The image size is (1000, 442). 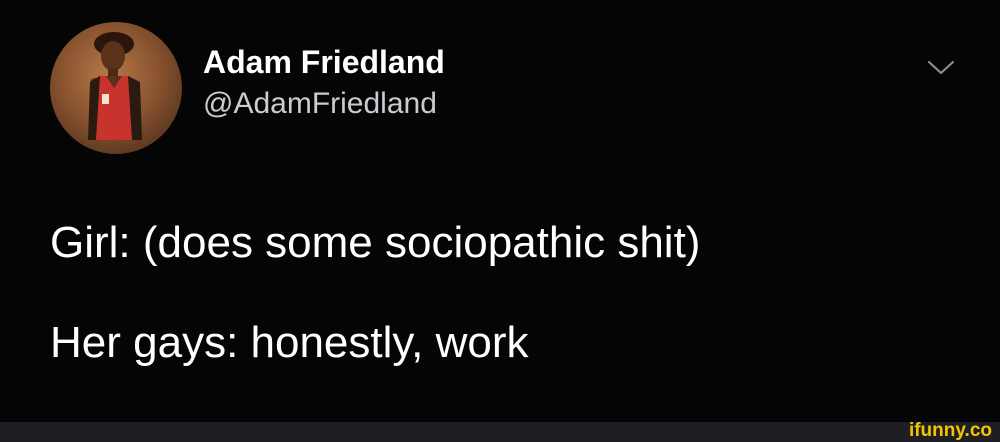 What do you see at coordinates (324, 62) in the screenshot?
I see `display-name: Adam Friedland` at bounding box center [324, 62].